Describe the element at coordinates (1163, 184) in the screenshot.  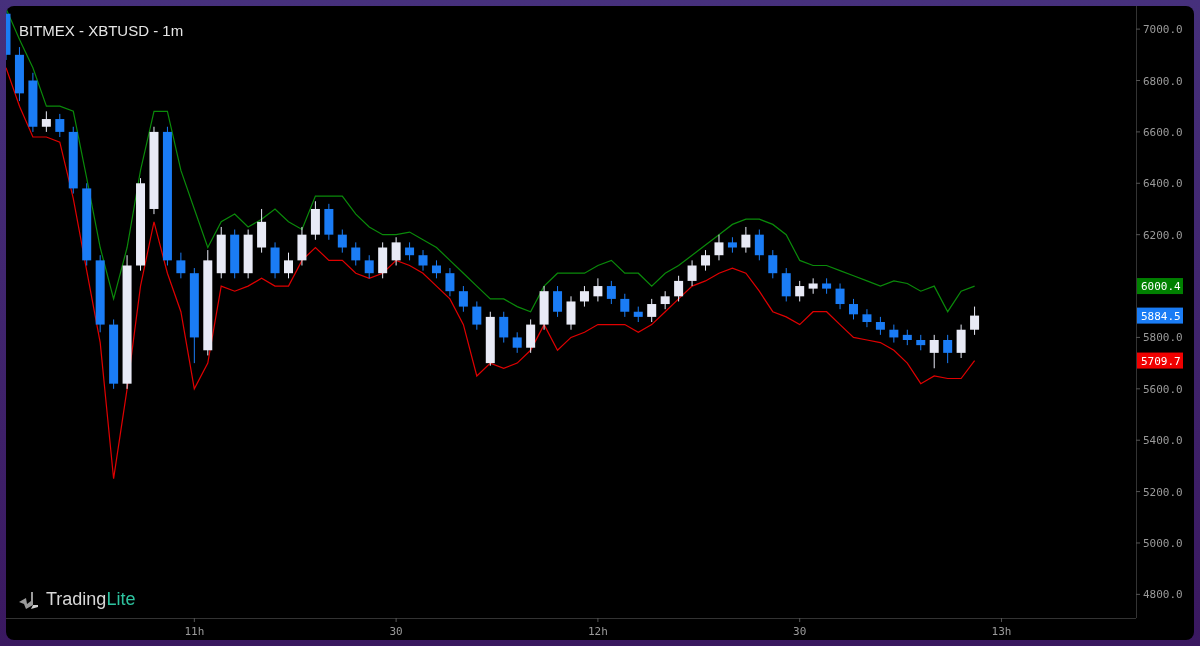
I see `axis-label: 6400.0` at that location.